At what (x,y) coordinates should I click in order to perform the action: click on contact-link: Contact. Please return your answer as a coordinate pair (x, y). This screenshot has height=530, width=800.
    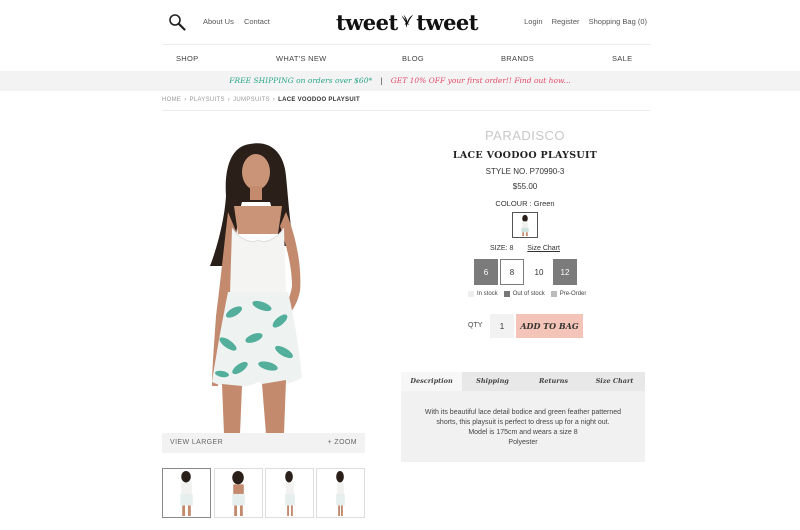
    Looking at the image, I should click on (257, 21).